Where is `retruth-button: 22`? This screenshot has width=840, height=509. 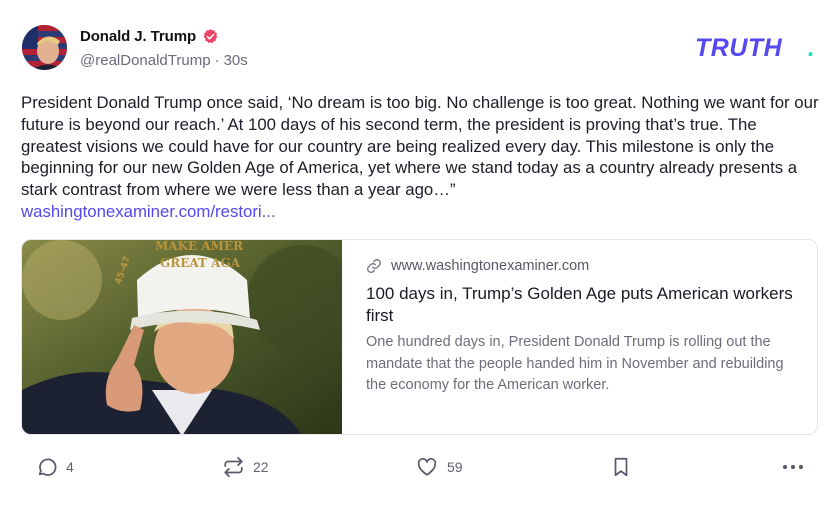
retruth-button: 22 is located at coordinates (245, 467).